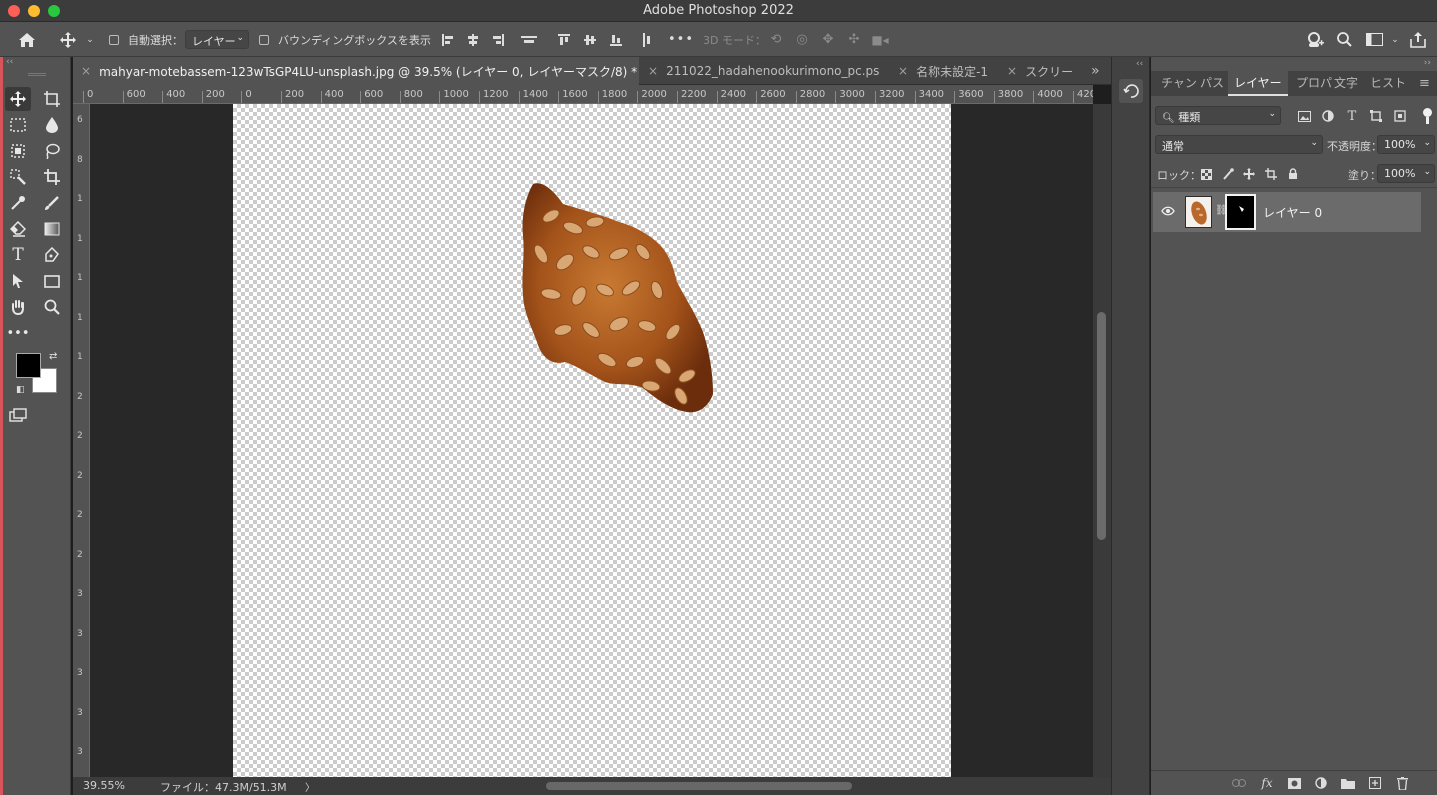 Image resolution: width=1437 pixels, height=795 pixels. I want to click on collapse-dock-icon: ‹‹, so click(1139, 64).